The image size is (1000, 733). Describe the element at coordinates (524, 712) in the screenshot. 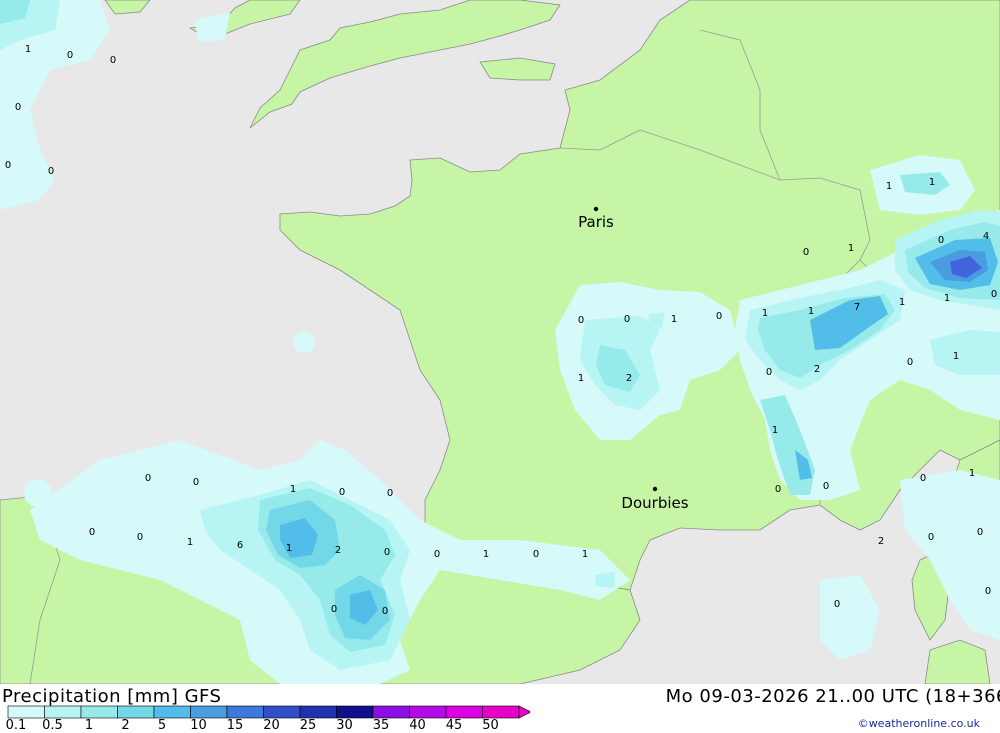

I see `legend-arrow` at that location.